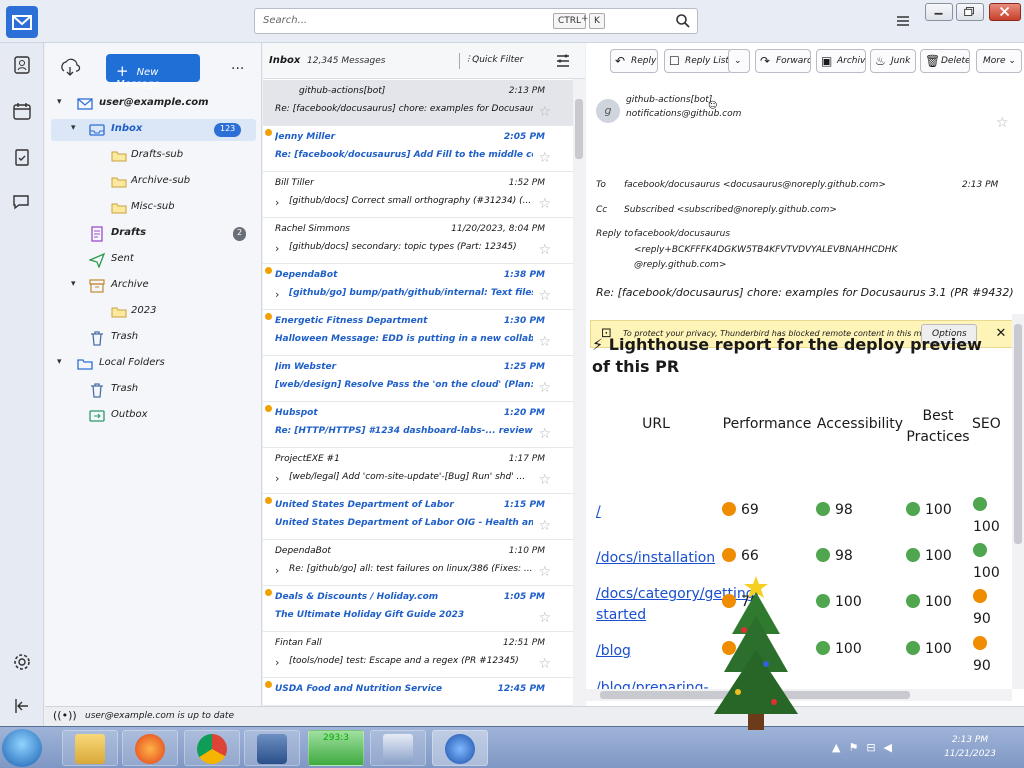 This screenshot has height=768, width=1024. I want to click on report-url-link: /blog, so click(613, 651).